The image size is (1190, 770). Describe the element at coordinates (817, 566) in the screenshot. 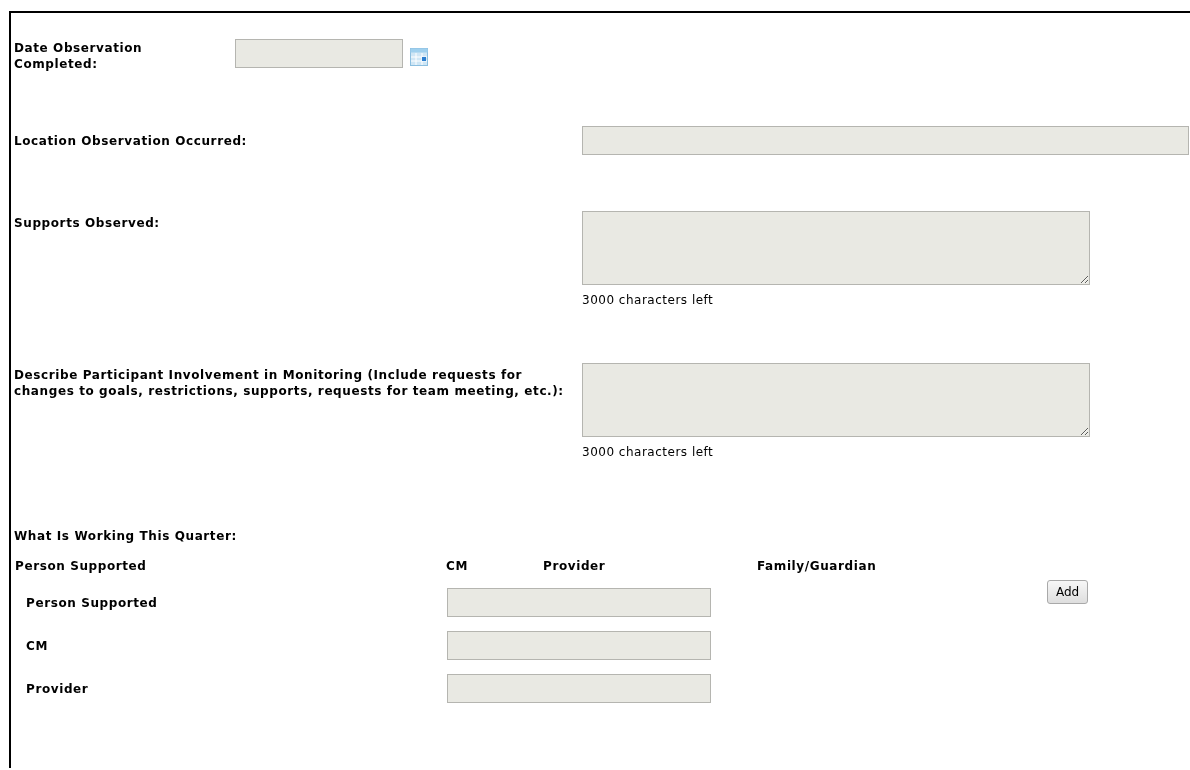

I see `column-header: Family/Guardian` at that location.